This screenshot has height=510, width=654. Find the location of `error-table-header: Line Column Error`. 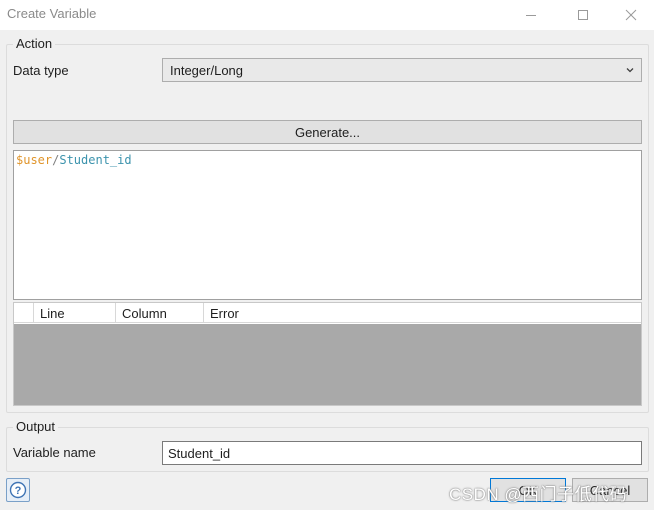

error-table-header: Line Column Error is located at coordinates (327, 313).